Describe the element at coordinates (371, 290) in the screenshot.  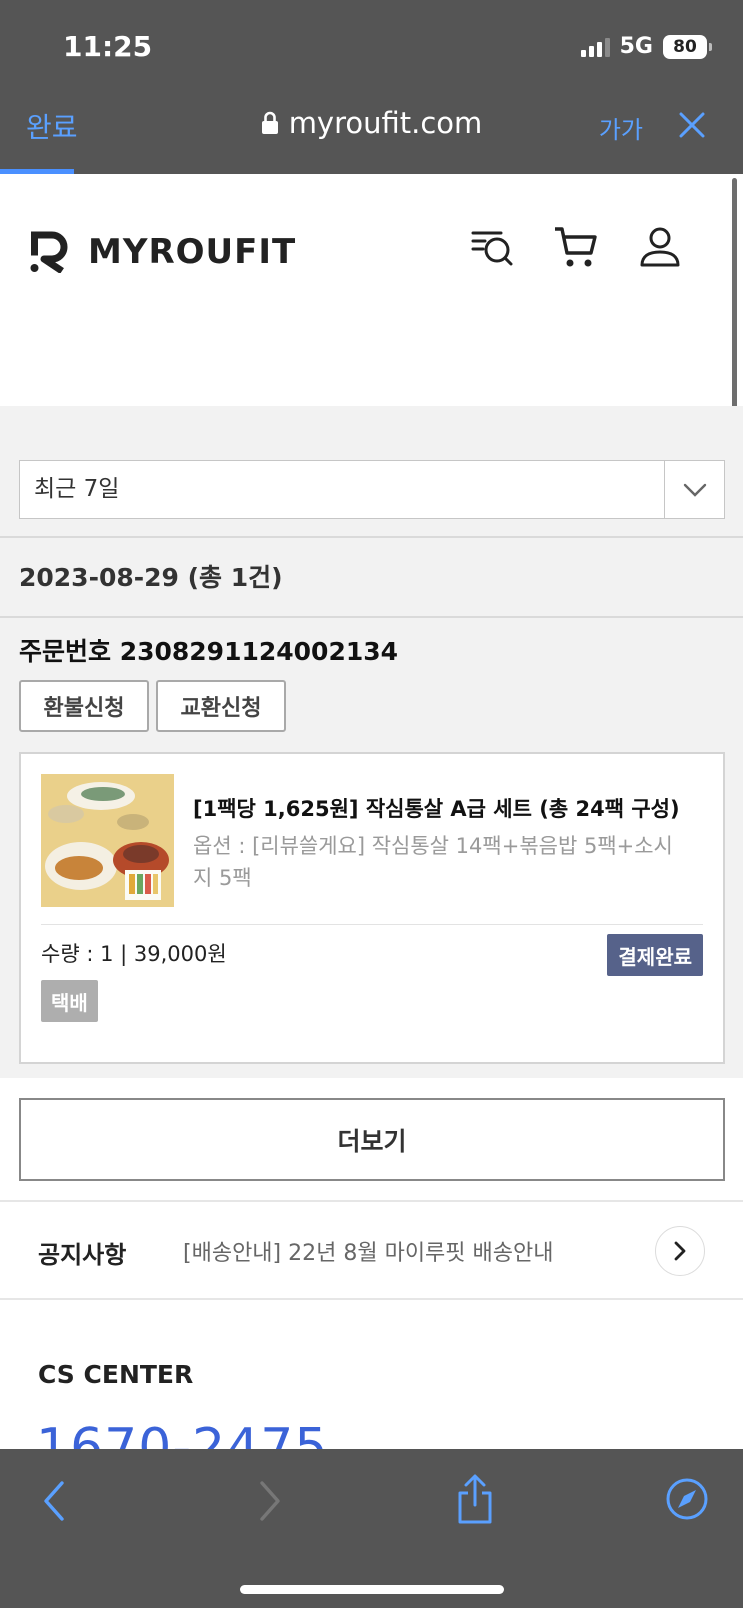
I see `site-header: MYROUFIT` at that location.